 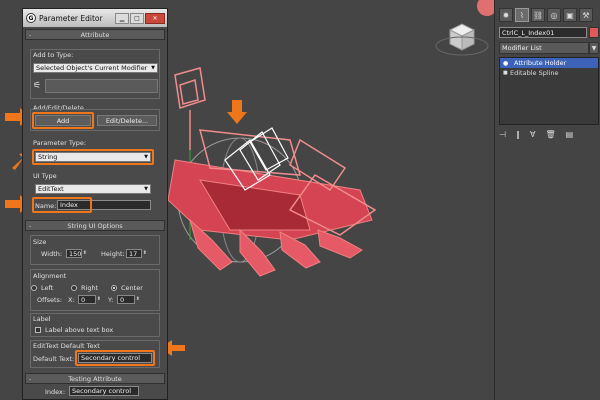 I want to click on ui-type-value: EditText, so click(x=51, y=189).